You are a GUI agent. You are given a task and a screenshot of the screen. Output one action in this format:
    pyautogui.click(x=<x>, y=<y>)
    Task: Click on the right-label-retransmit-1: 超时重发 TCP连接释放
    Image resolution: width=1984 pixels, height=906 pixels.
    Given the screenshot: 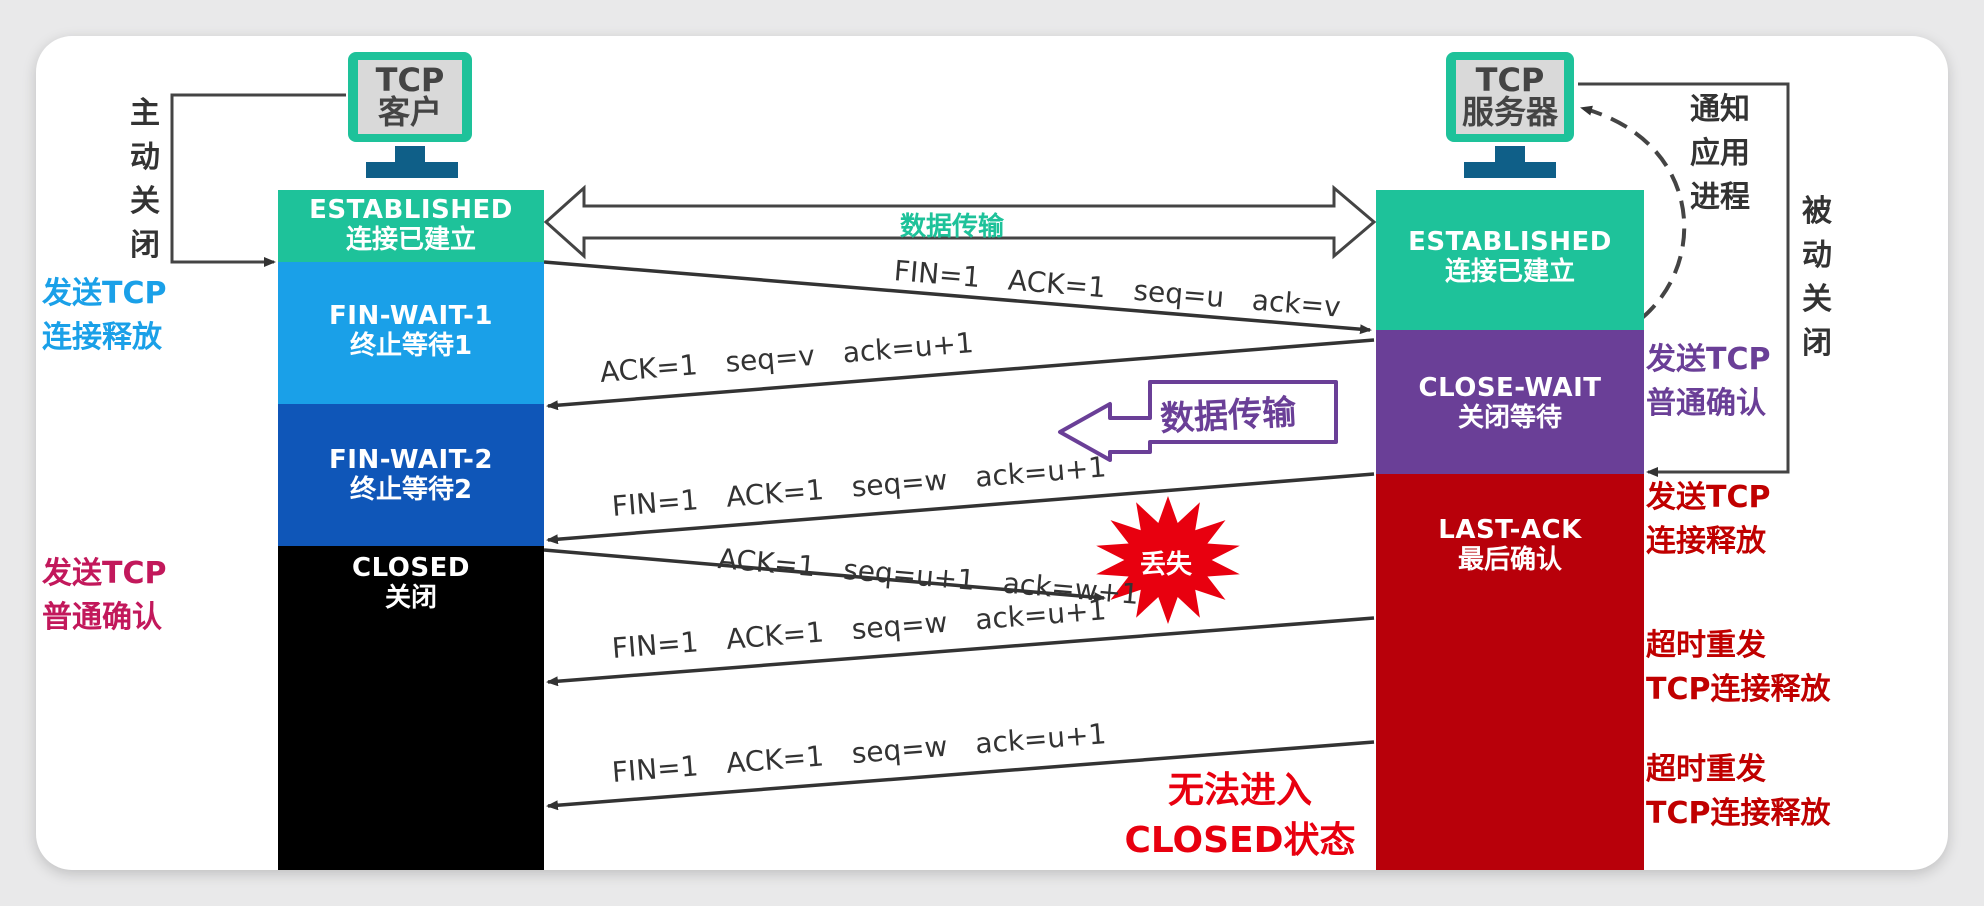 What is the action you would take?
    pyautogui.click(x=1738, y=668)
    